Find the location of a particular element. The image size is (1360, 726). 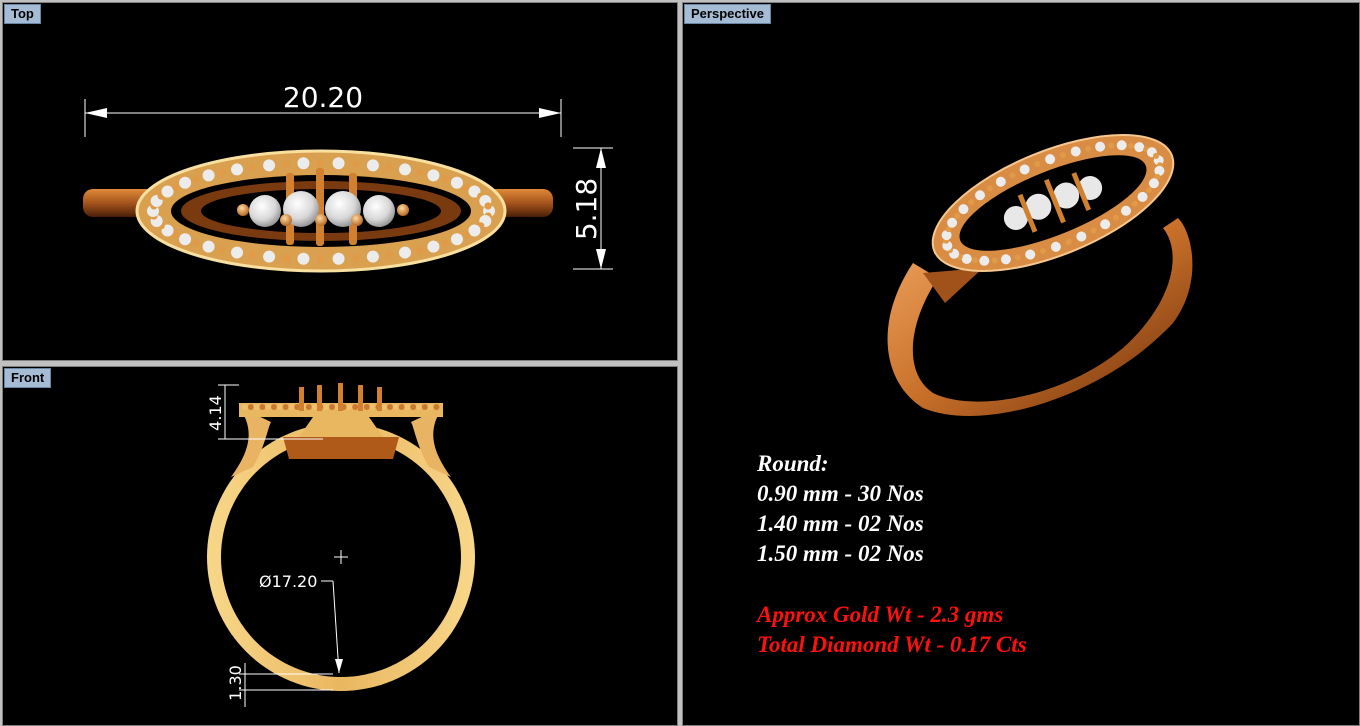

top-view-drawing: 20.20 5.18 is located at coordinates (348, 177).